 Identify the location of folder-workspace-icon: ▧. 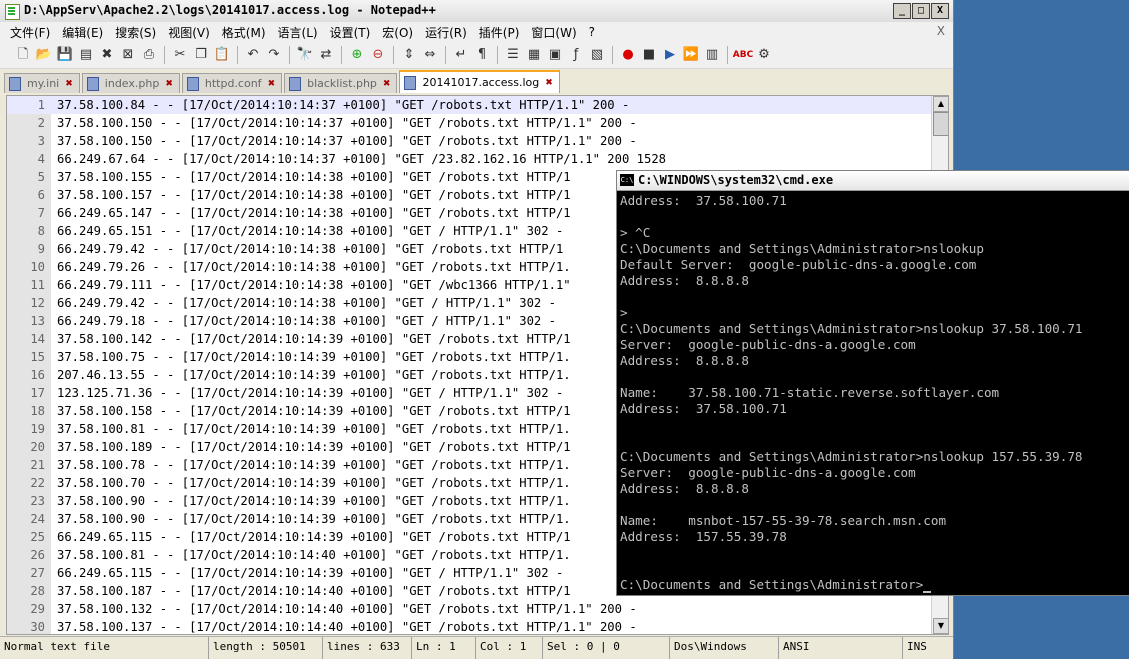
(597, 55).